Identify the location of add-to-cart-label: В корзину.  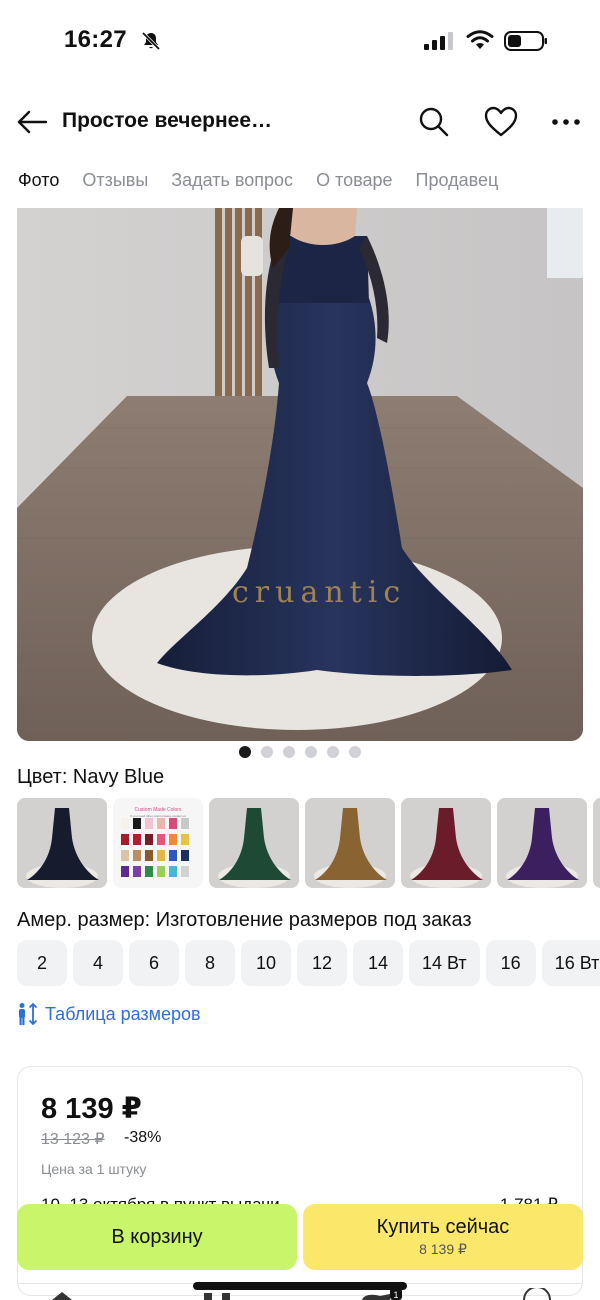
(157, 1236).